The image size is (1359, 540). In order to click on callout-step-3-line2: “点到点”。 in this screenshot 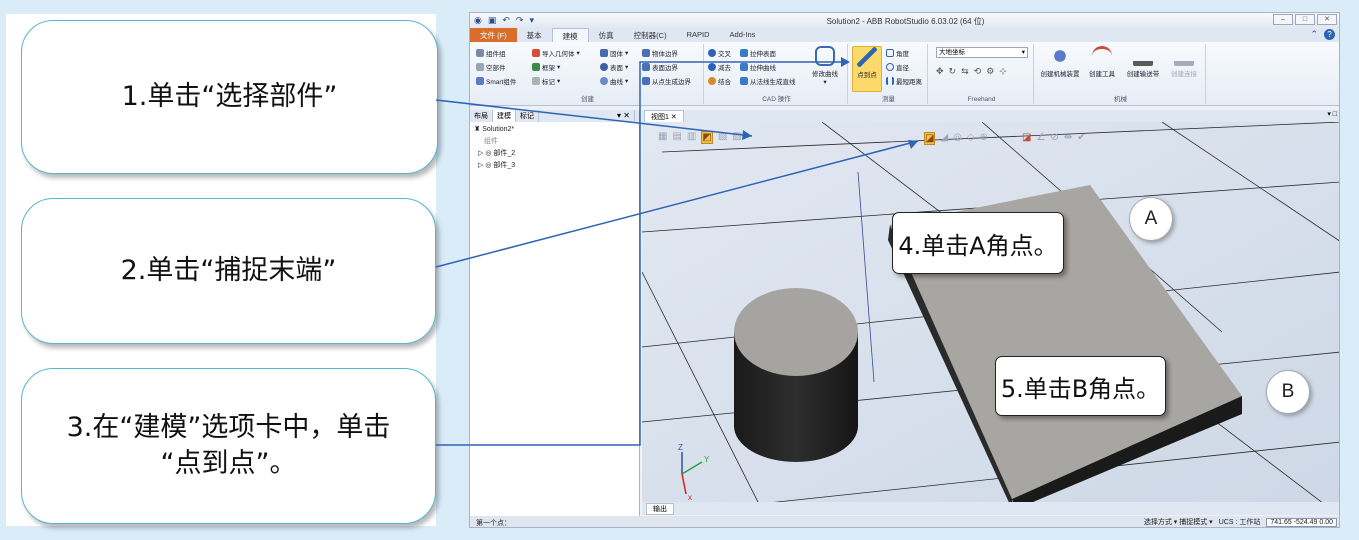, I will do `click(228, 463)`.